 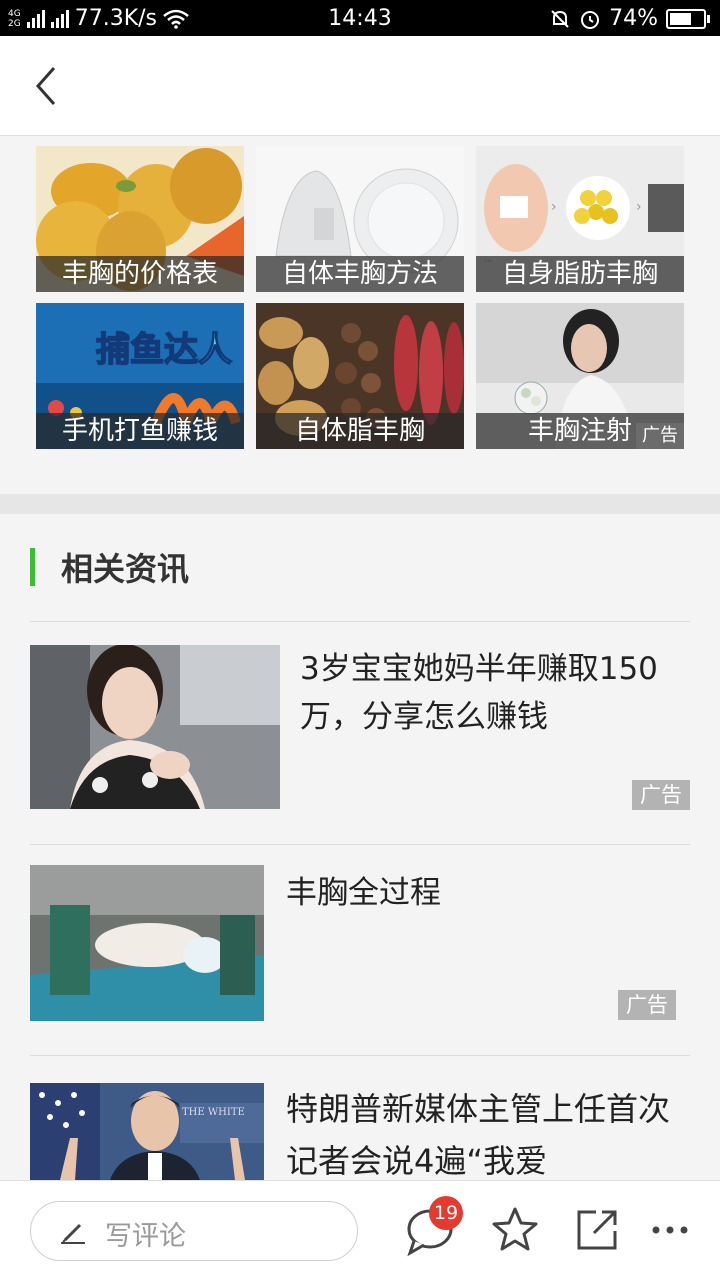 I want to click on more-icon, so click(x=670, y=1230).